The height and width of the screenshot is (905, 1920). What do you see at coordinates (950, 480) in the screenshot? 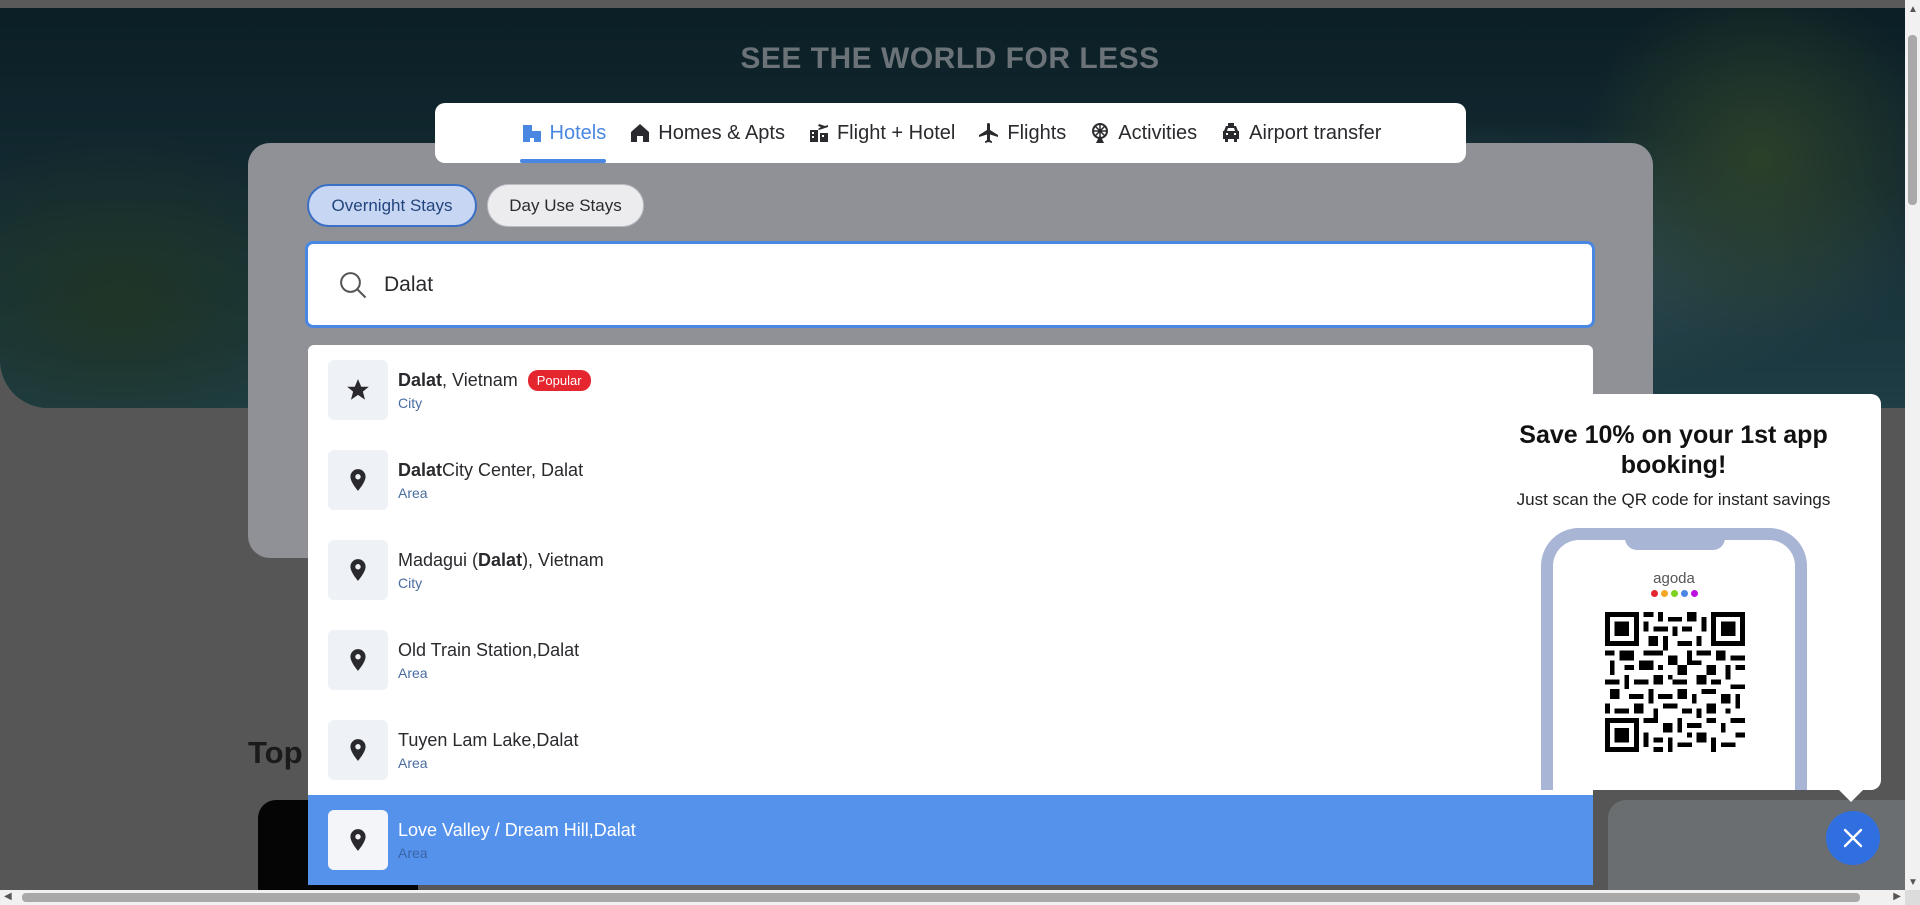
I see `suggestion-item: Dalat City Center, Dalat Area` at bounding box center [950, 480].